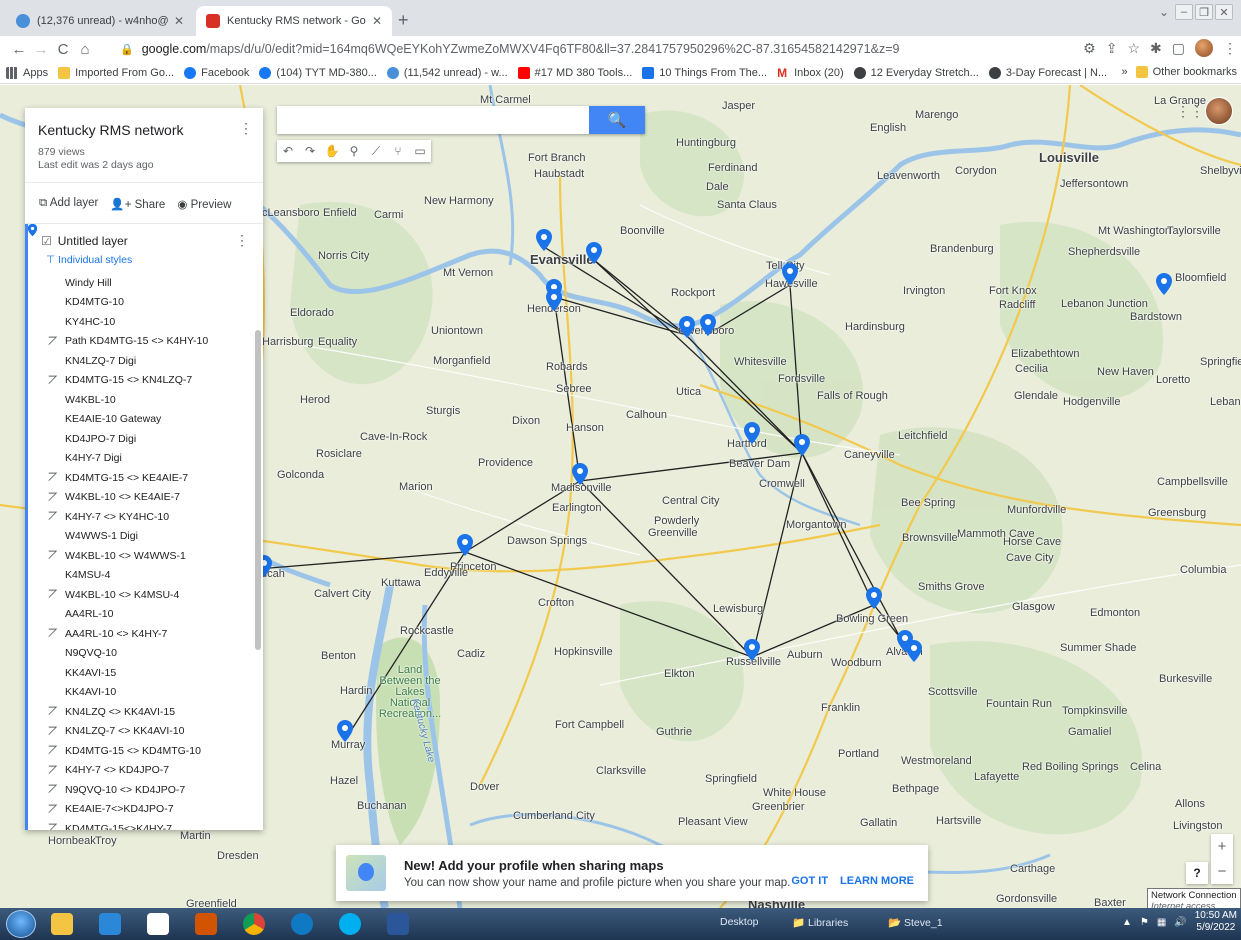 The width and height of the screenshot is (1241, 940). I want to click on feature-path-item: ⦢ KN4LZQ <> KK4AVI-15, so click(150, 712).